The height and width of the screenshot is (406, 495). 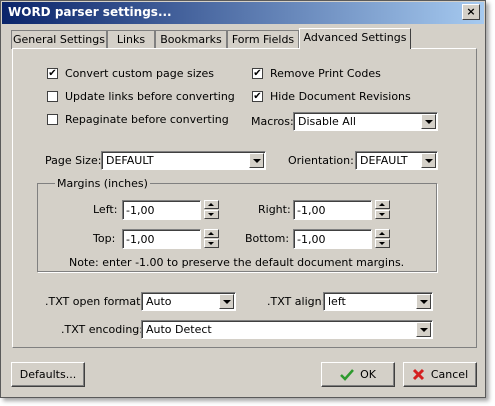 I want to click on tab-form-fields: Form Fields, so click(x=263, y=39).